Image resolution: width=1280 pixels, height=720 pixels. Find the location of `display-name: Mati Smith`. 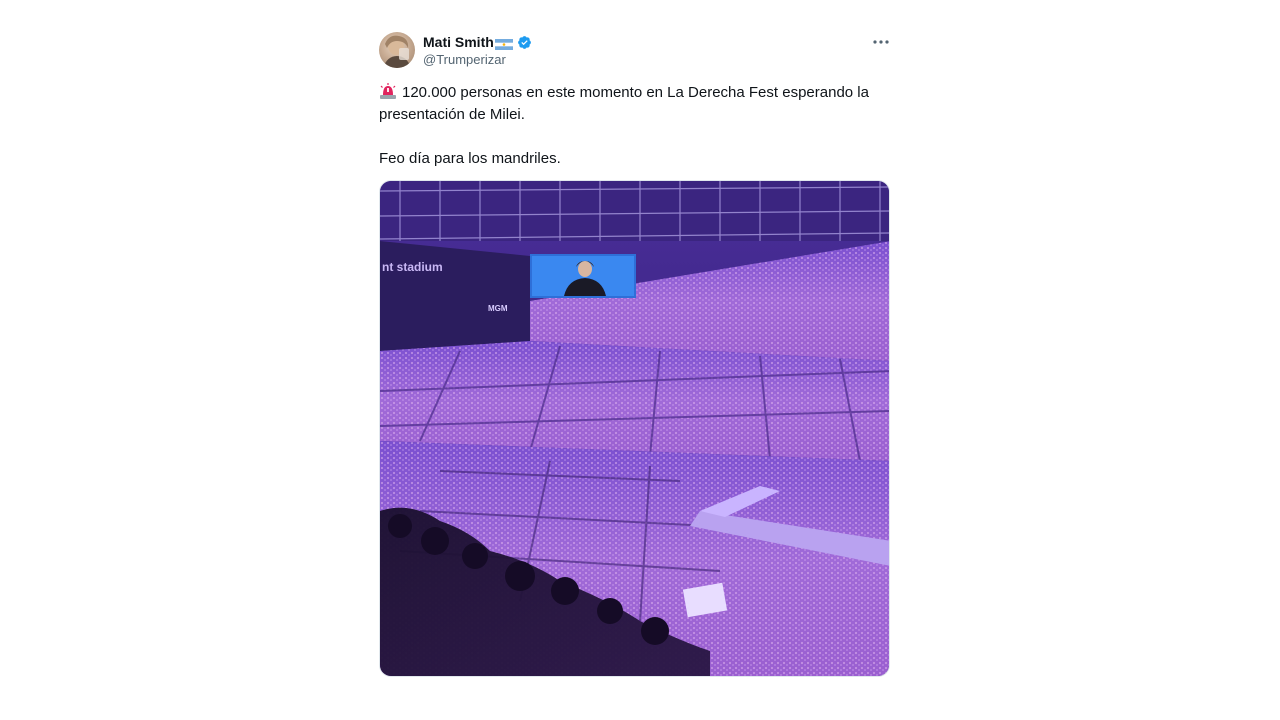

display-name: Mati Smith is located at coordinates (458, 42).